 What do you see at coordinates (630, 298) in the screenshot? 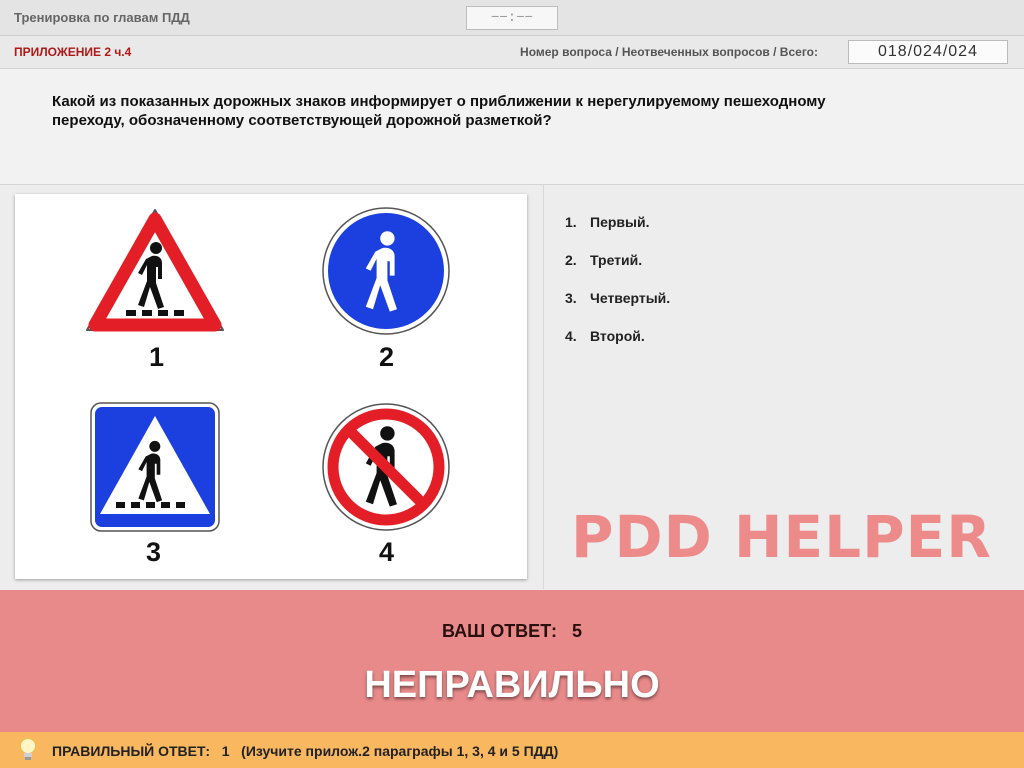
I see `answer-option-text: Четвертый.` at bounding box center [630, 298].